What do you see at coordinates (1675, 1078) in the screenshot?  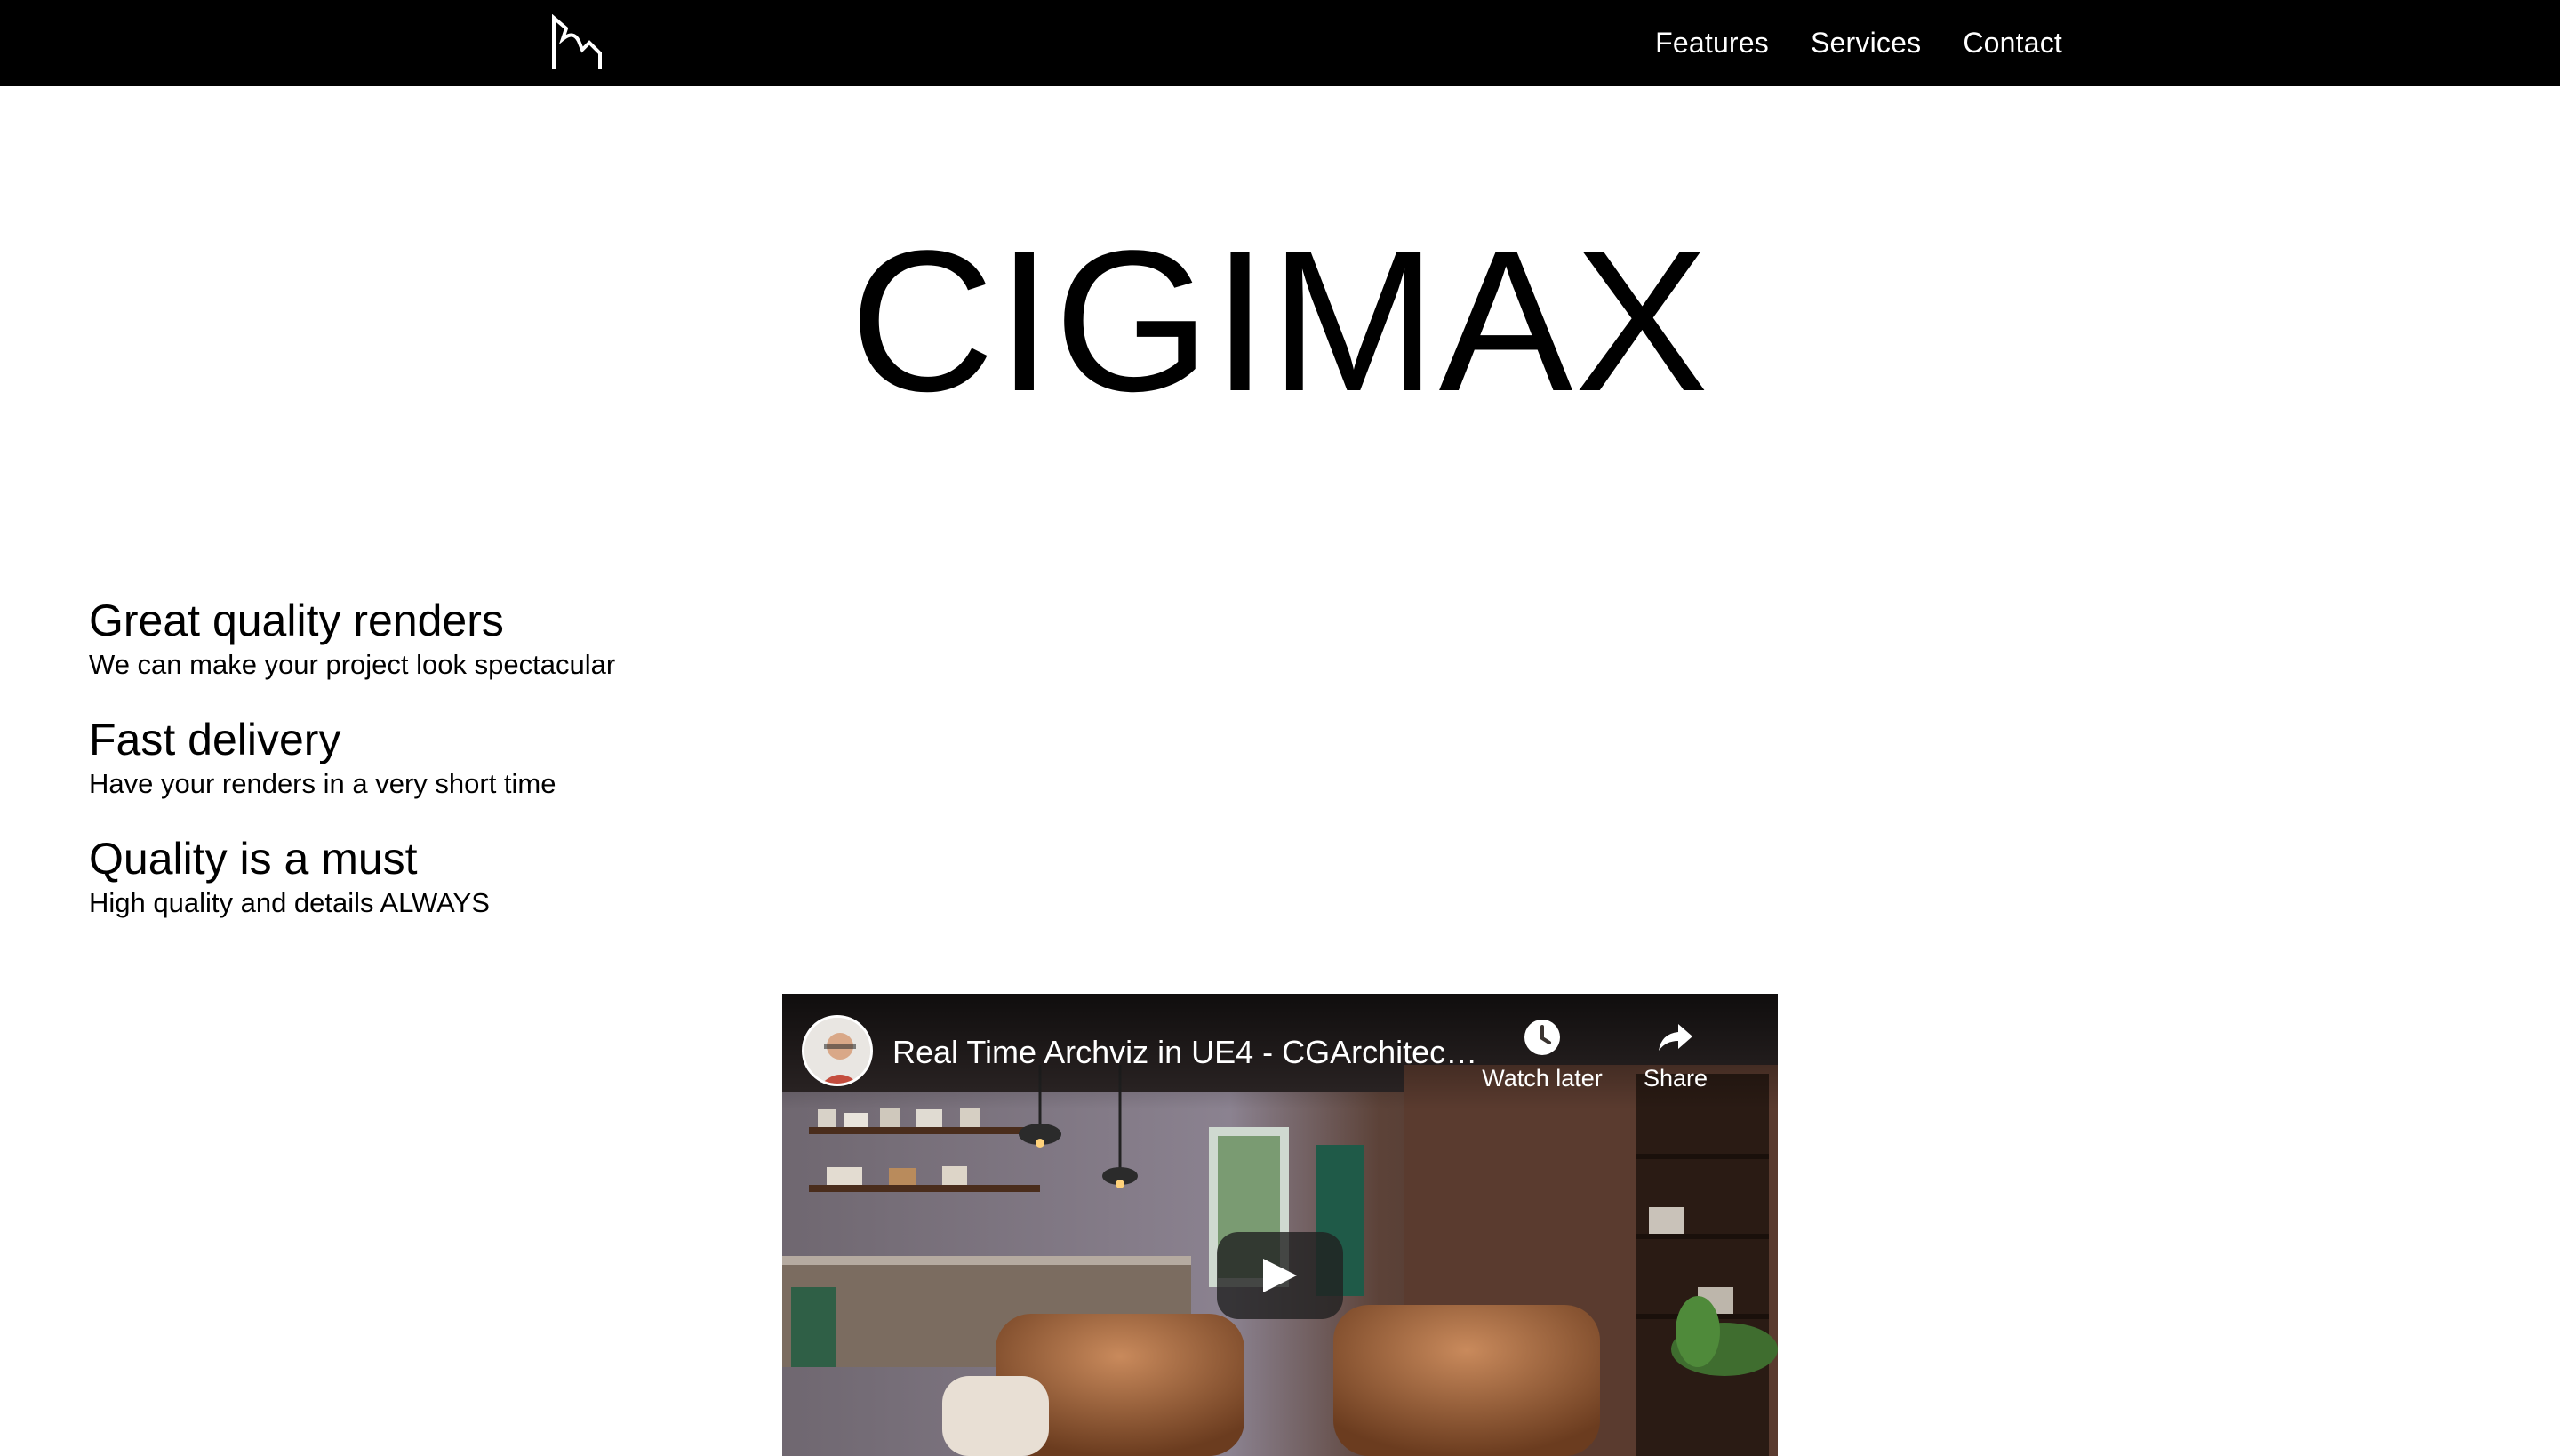 I see `share-label: Share` at bounding box center [1675, 1078].